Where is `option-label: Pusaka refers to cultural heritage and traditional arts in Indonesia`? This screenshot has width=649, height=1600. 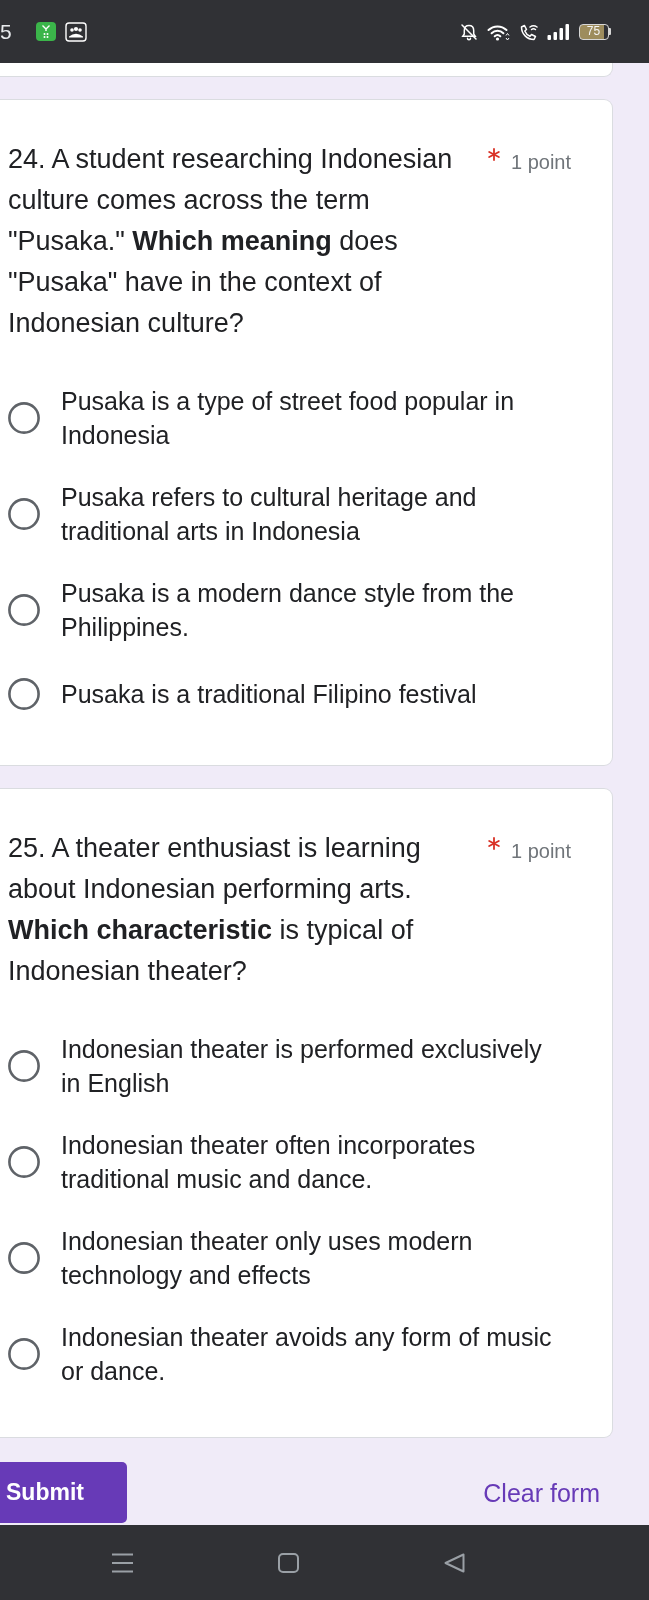
option-label: Pusaka refers to cultural heritage and traditional arts in Indonesia is located at coordinates (310, 514).